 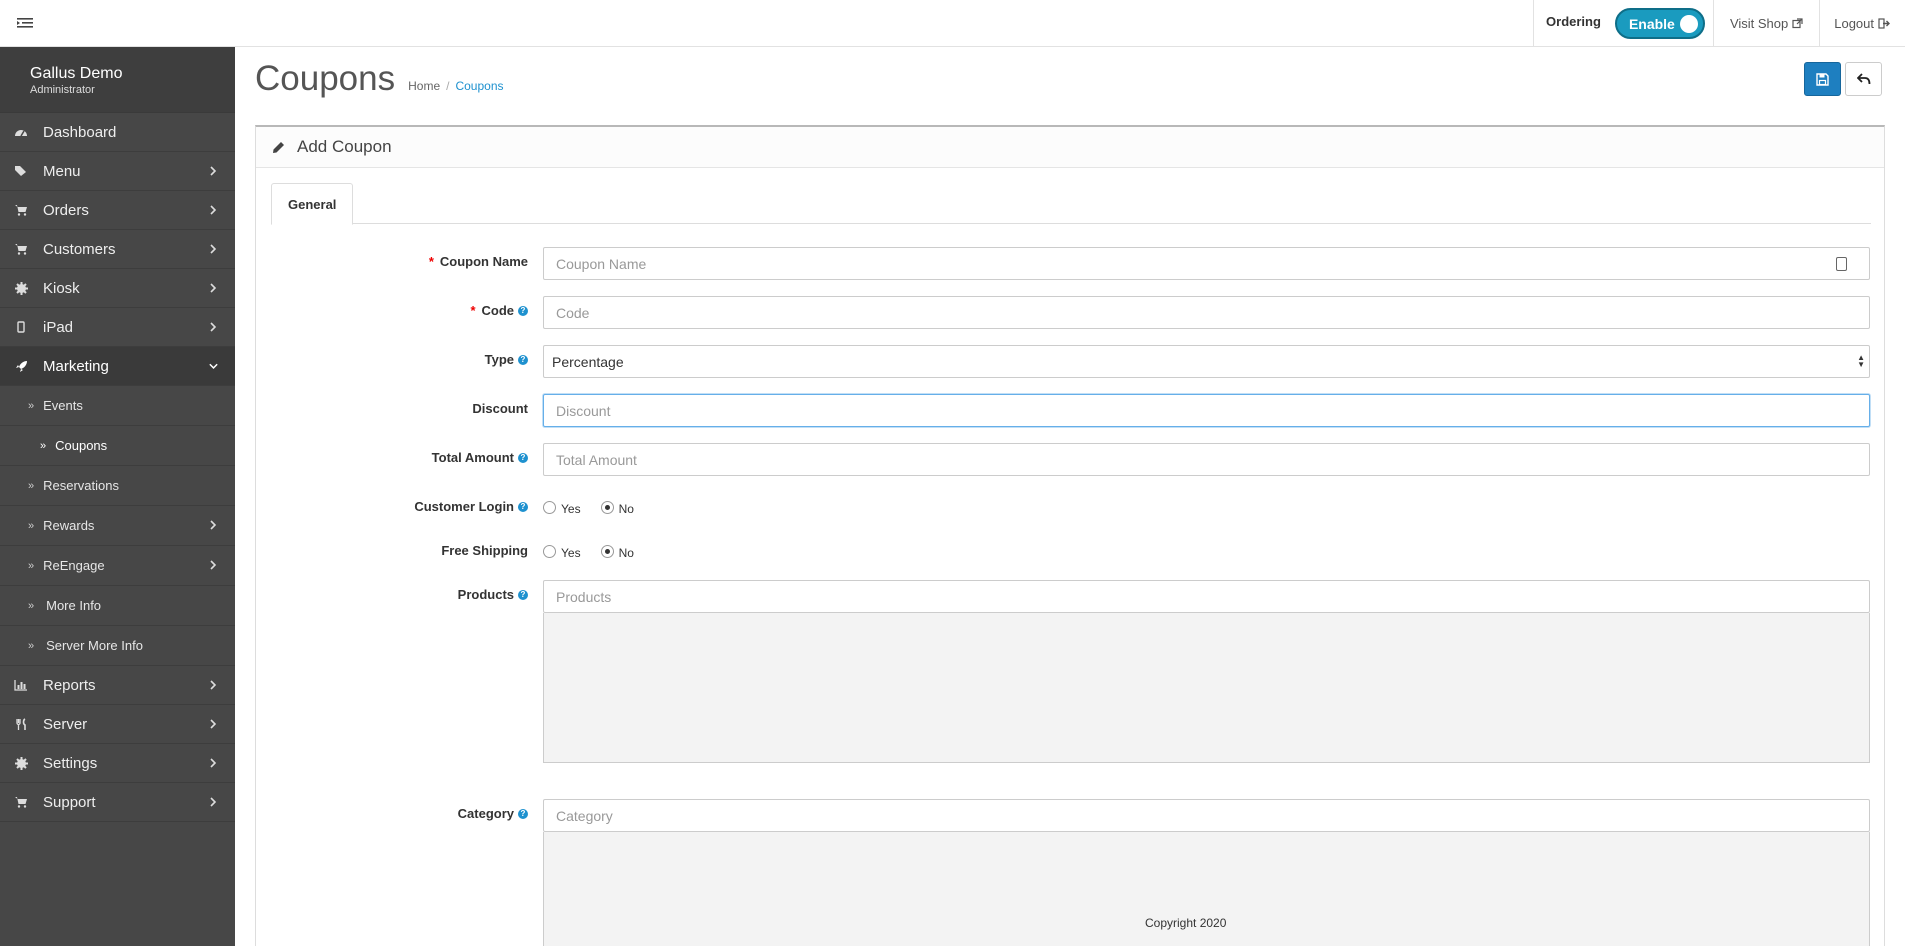 What do you see at coordinates (1573, 21) in the screenshot?
I see `ordering-label: Ordering` at bounding box center [1573, 21].